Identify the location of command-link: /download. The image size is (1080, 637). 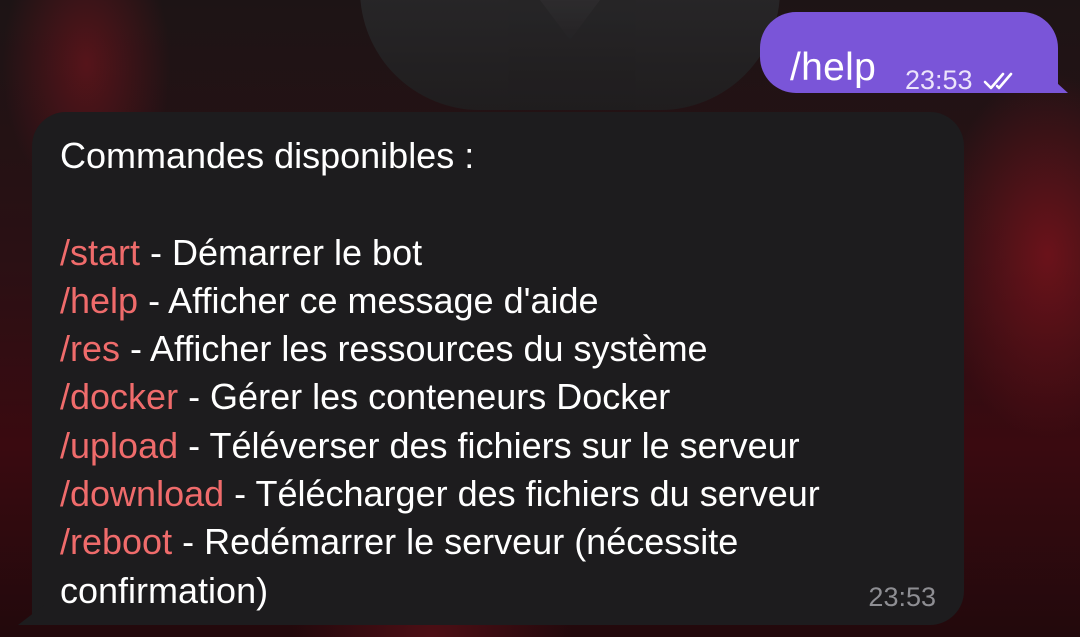
(142, 493).